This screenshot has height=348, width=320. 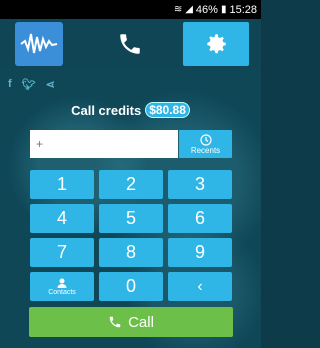 I want to click on gear-icon, so click(x=216, y=44).